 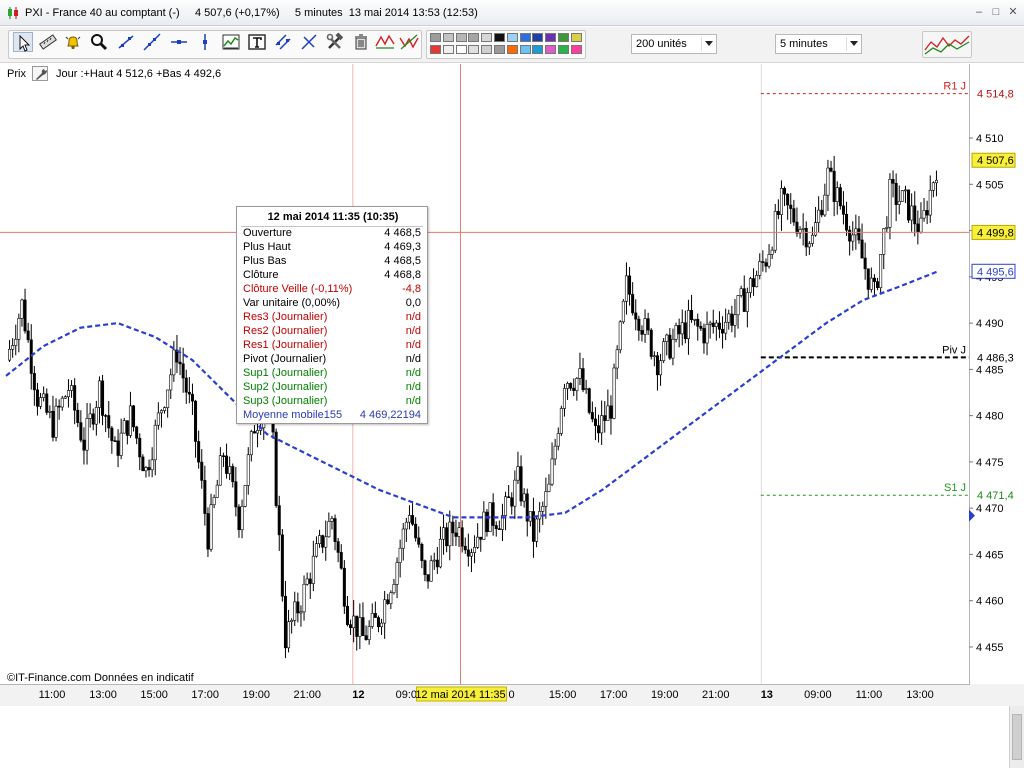 What do you see at coordinates (179, 42) in the screenshot?
I see `horizontal-line-tool-button` at bounding box center [179, 42].